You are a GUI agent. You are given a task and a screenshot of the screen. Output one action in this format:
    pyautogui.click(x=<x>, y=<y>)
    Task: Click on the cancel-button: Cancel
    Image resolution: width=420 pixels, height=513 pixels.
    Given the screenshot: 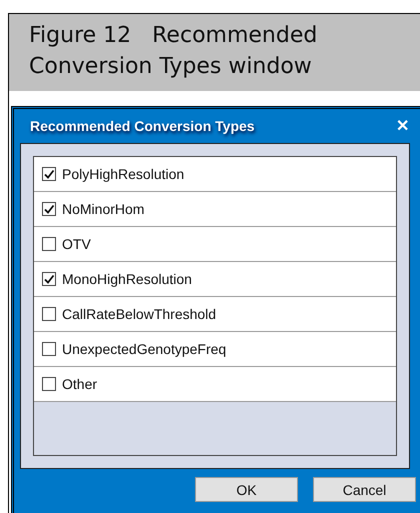 What is the action you would take?
    pyautogui.click(x=364, y=489)
    